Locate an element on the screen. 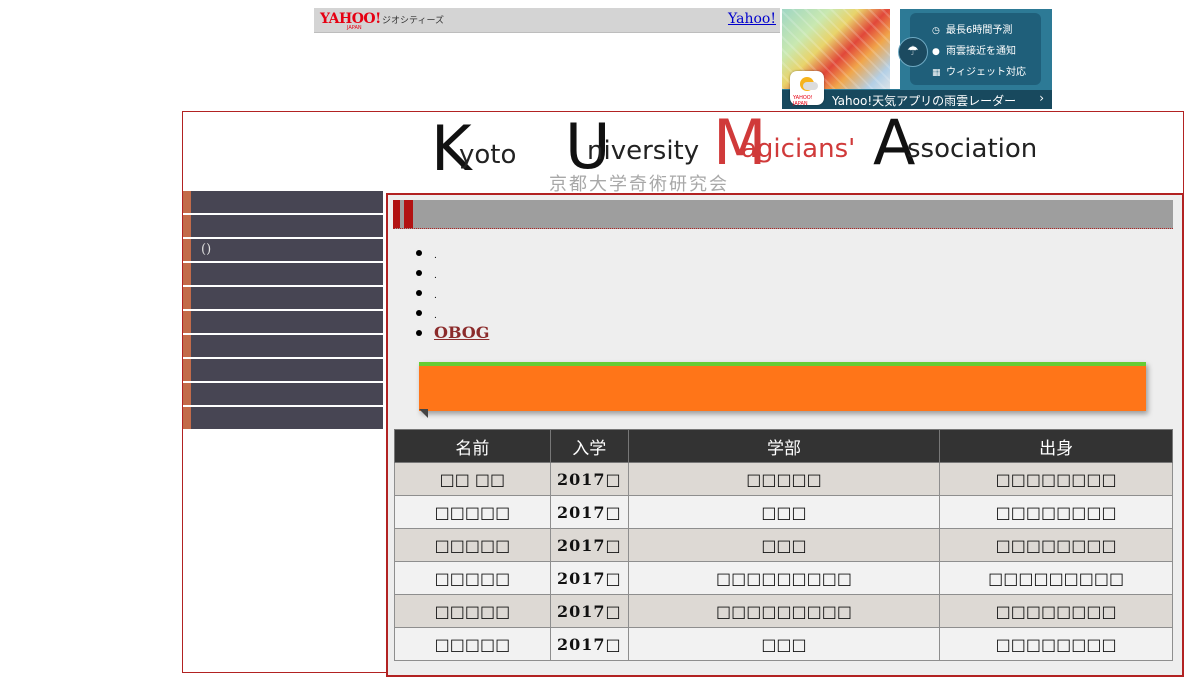 Image resolution: width=1200 pixels, height=677 pixels. cell-faculty: □□□□□ is located at coordinates (784, 479).